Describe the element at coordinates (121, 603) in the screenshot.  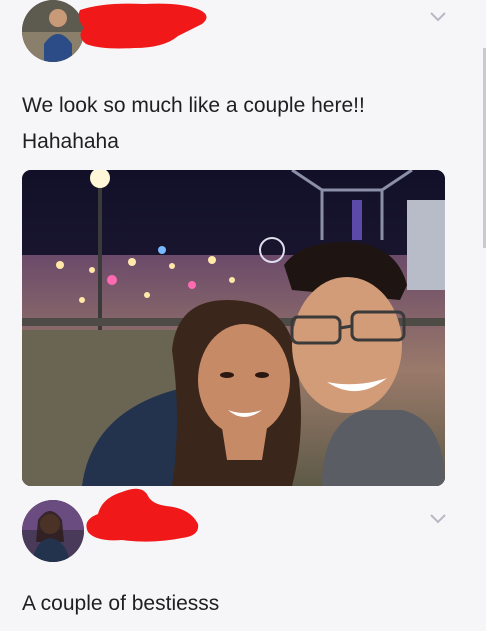
I see `post-caption: A couple of bestiesss` at that location.